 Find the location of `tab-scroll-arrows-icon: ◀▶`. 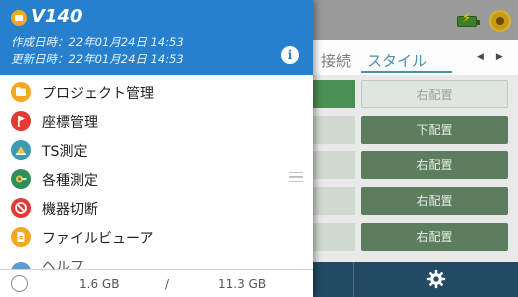

tab-scroll-arrows-icon: ◀▶ is located at coordinates (496, 57).